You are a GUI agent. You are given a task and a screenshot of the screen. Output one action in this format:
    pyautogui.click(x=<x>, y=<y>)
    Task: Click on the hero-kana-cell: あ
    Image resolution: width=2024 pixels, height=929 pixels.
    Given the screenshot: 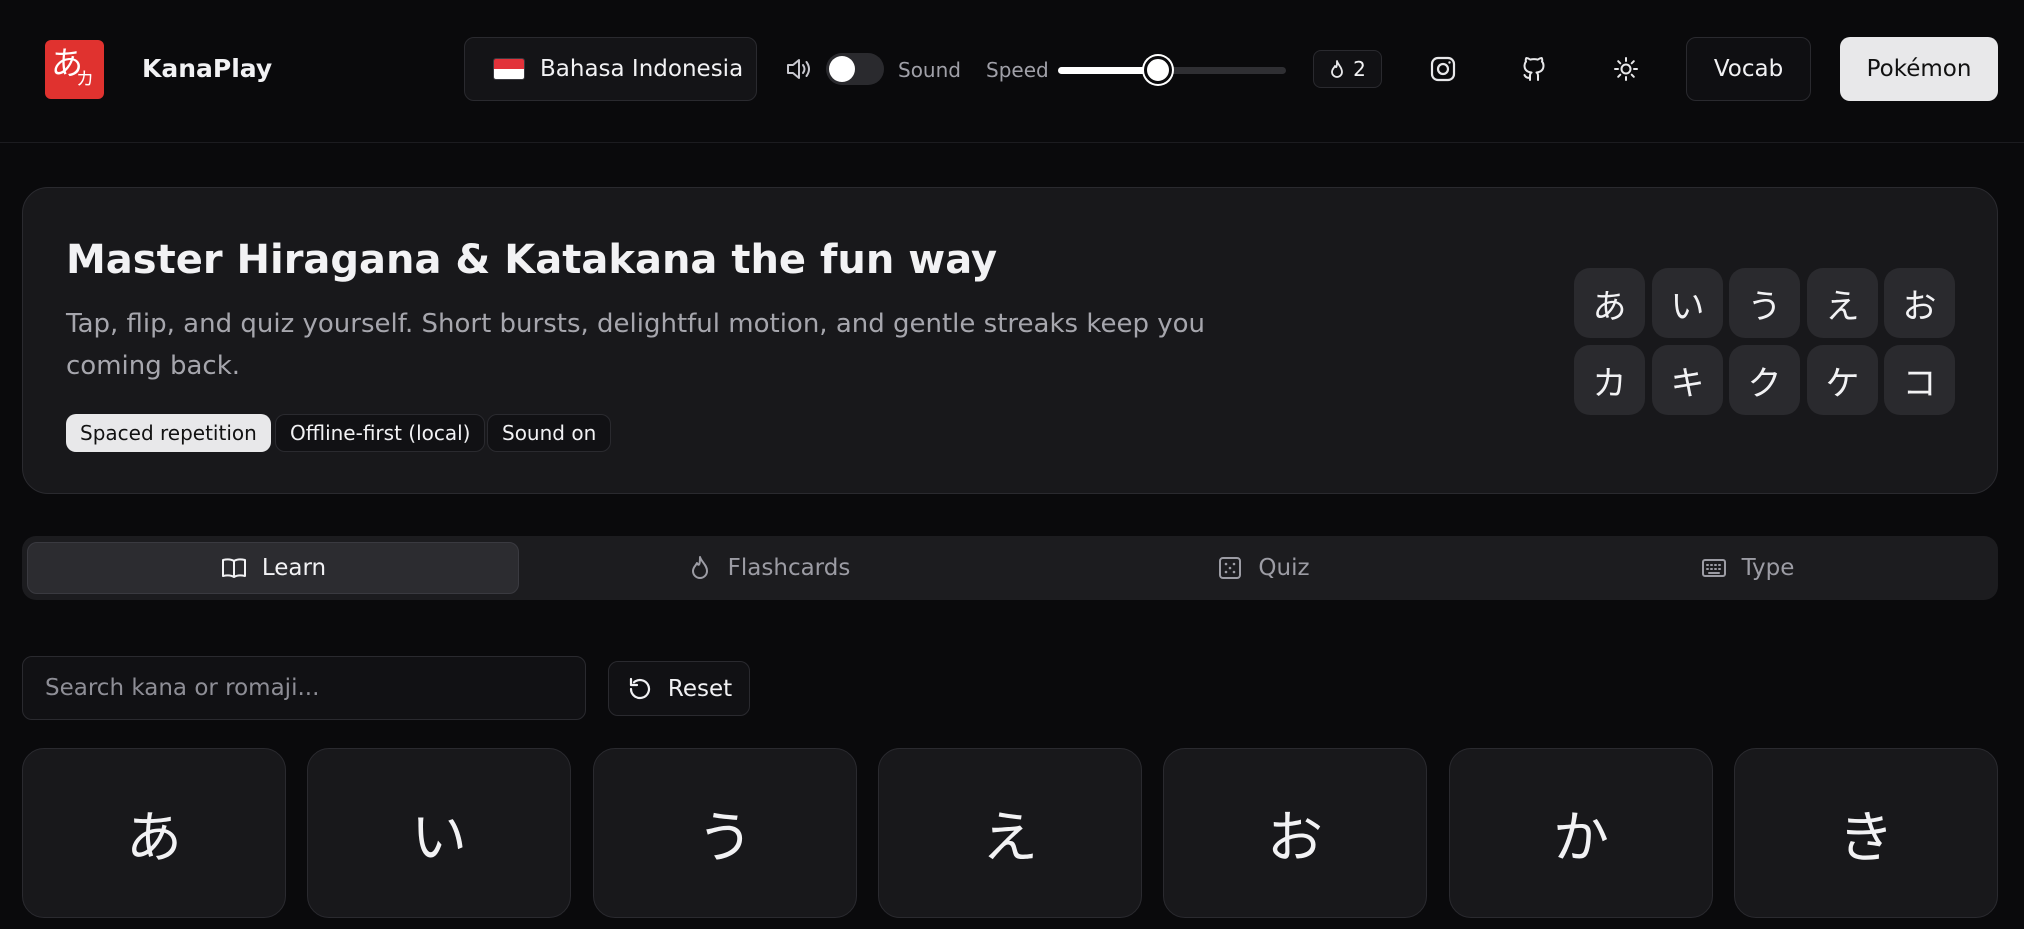 What is the action you would take?
    pyautogui.click(x=1609, y=303)
    